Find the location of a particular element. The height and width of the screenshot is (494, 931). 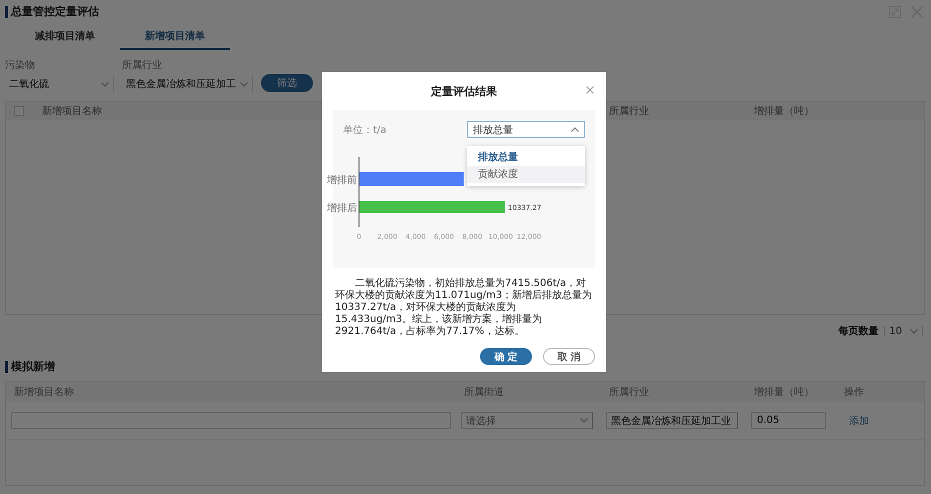

unit-label: 单位：t/a is located at coordinates (364, 130).